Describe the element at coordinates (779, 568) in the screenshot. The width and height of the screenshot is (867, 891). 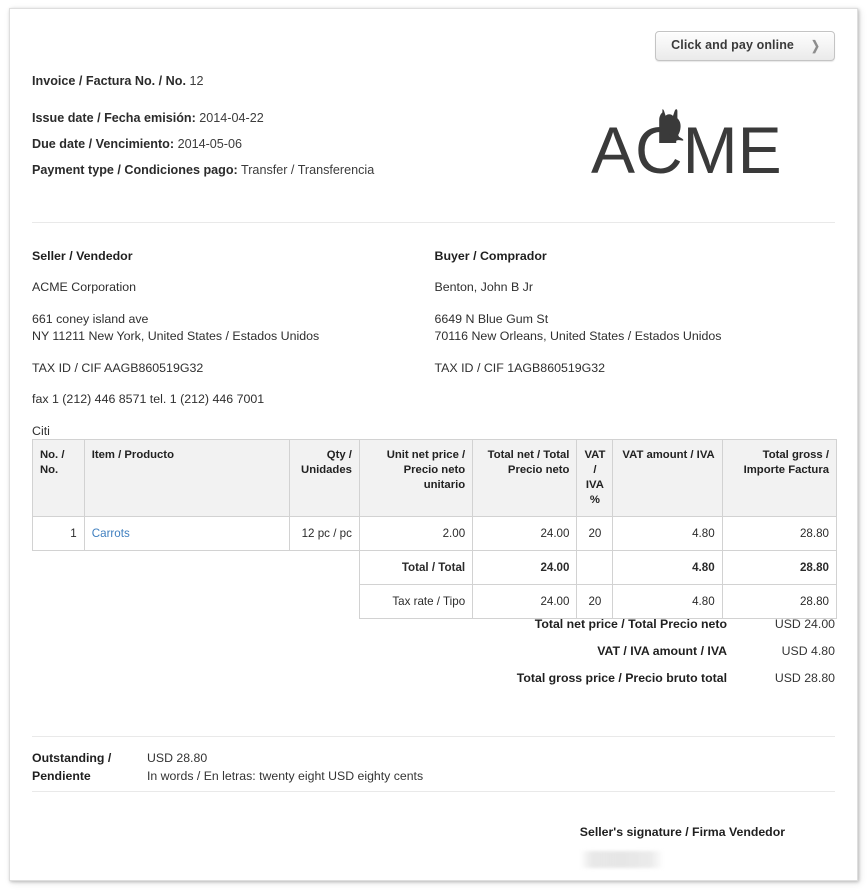
I see `total-row-gross: 28.80` at that location.